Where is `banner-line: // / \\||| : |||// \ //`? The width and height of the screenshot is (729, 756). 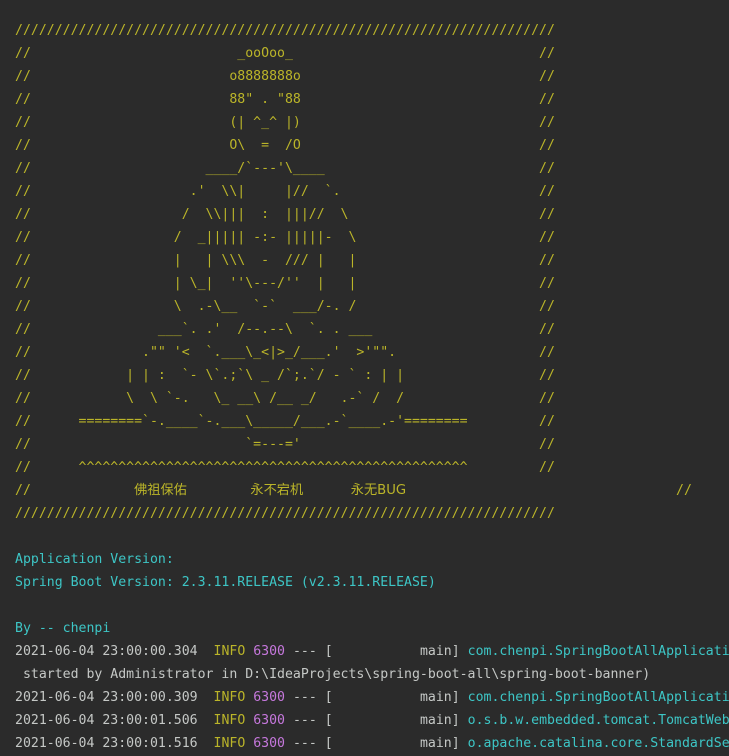 banner-line: // / \\||| : |||// \ // is located at coordinates (285, 214).